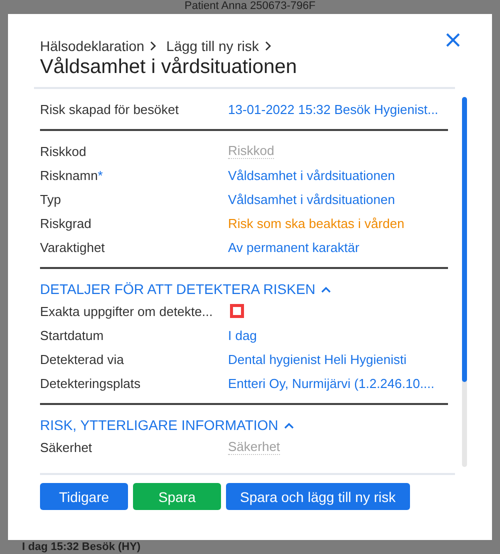 The width and height of the screenshot is (500, 554). What do you see at coordinates (82, 359) in the screenshot?
I see `field-label: Detekterad via` at bounding box center [82, 359].